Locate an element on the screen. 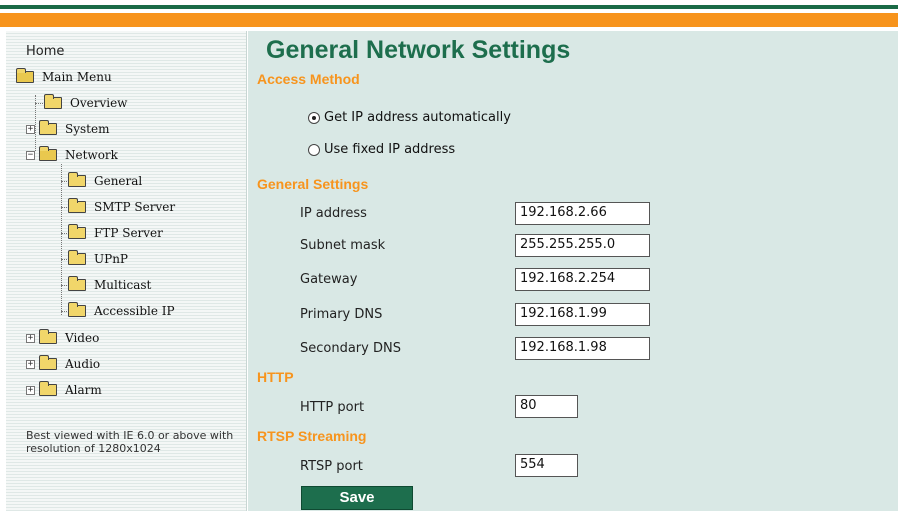  radio-get-ip-auto: Get IP address automatically is located at coordinates (409, 117).